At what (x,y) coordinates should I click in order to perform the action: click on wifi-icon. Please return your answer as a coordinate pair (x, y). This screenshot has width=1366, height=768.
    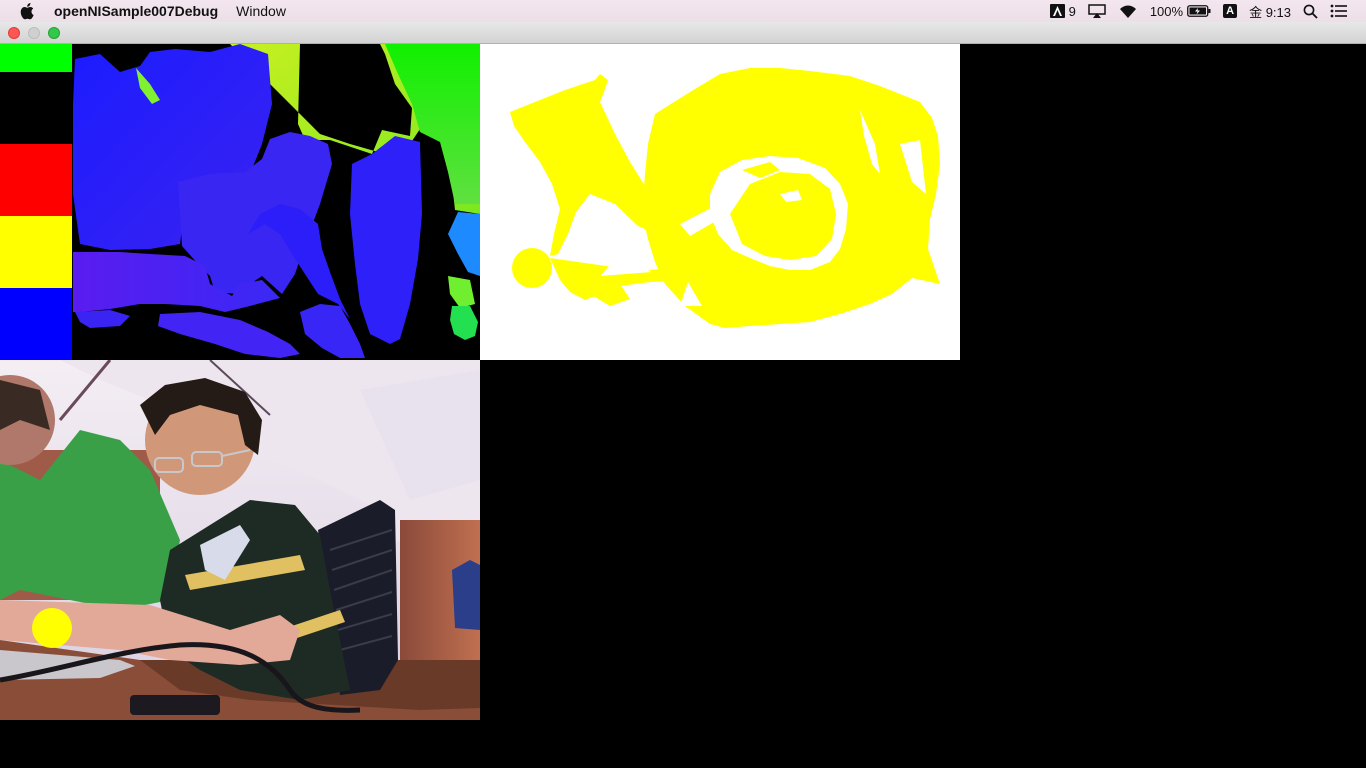
    Looking at the image, I should click on (1127, 11).